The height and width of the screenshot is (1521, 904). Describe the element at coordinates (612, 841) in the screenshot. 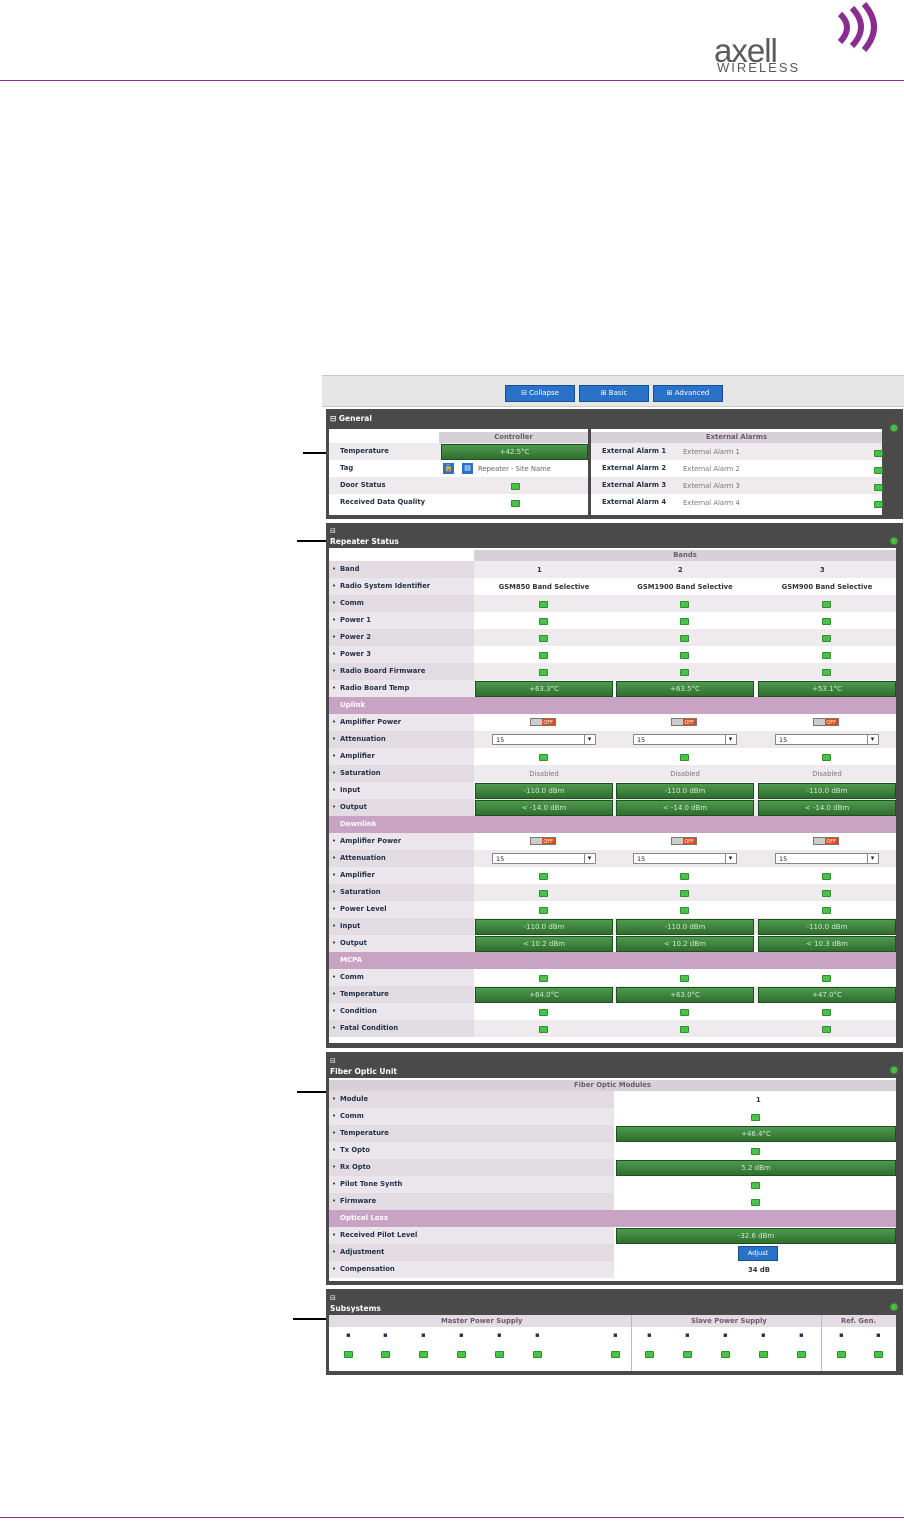

I see `dl-amp-power-row: Amplifier Power • OFF OFF OFF` at that location.